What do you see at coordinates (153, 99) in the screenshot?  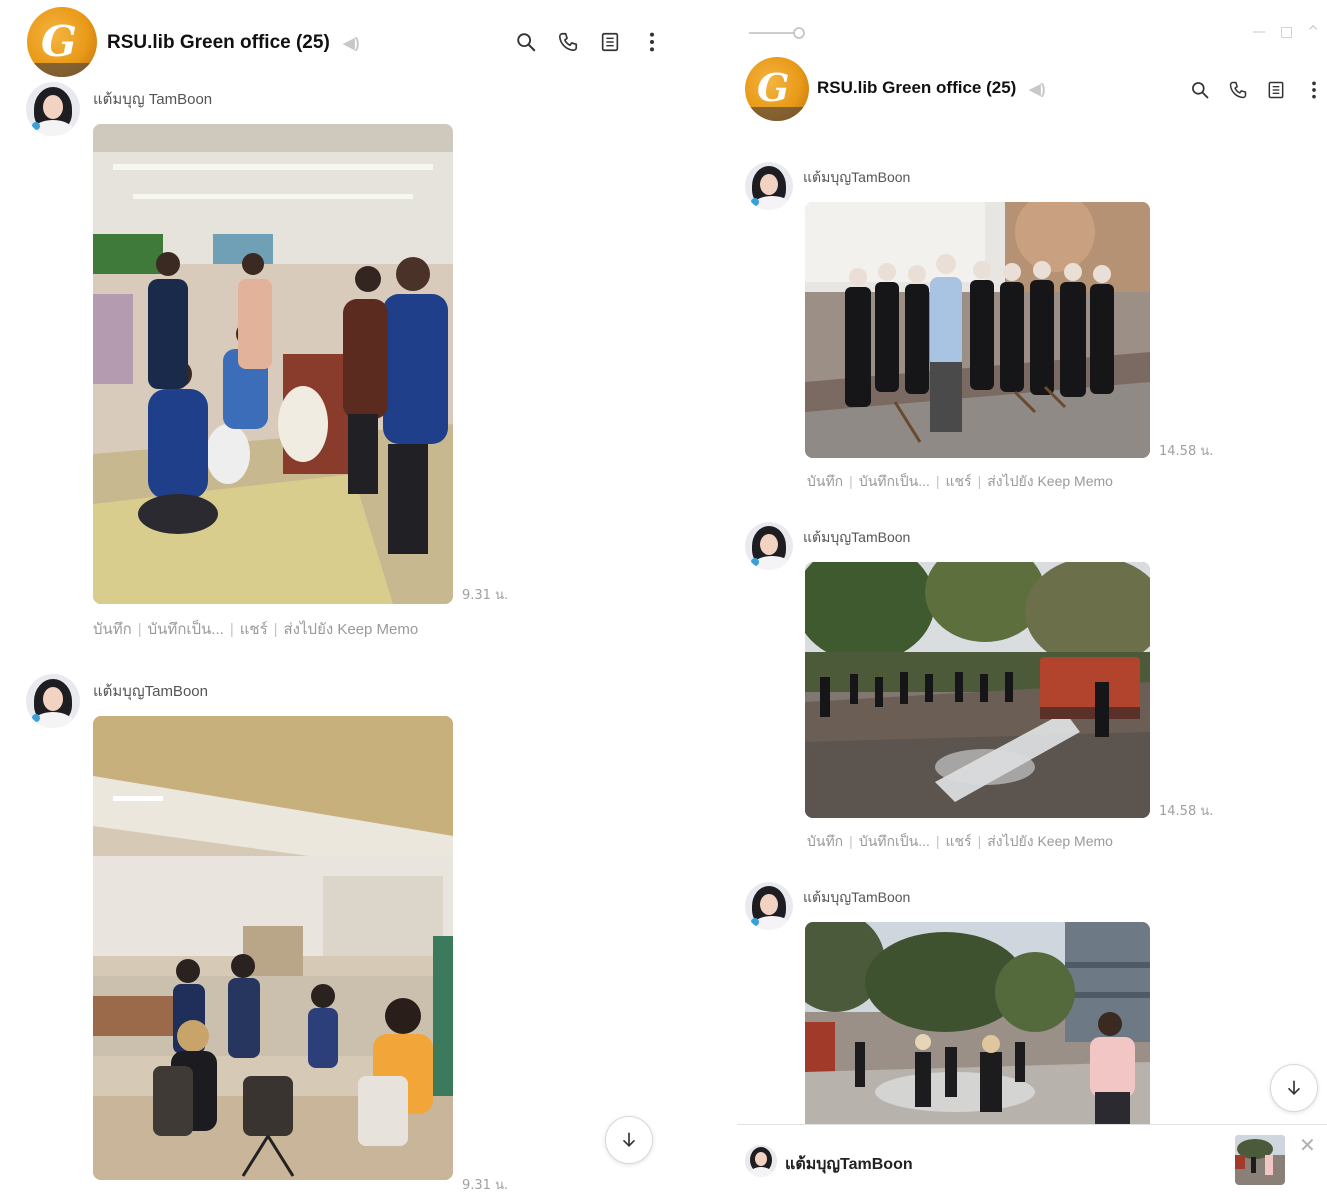 I see `sender-name: แต้มบุญ TamBoon` at bounding box center [153, 99].